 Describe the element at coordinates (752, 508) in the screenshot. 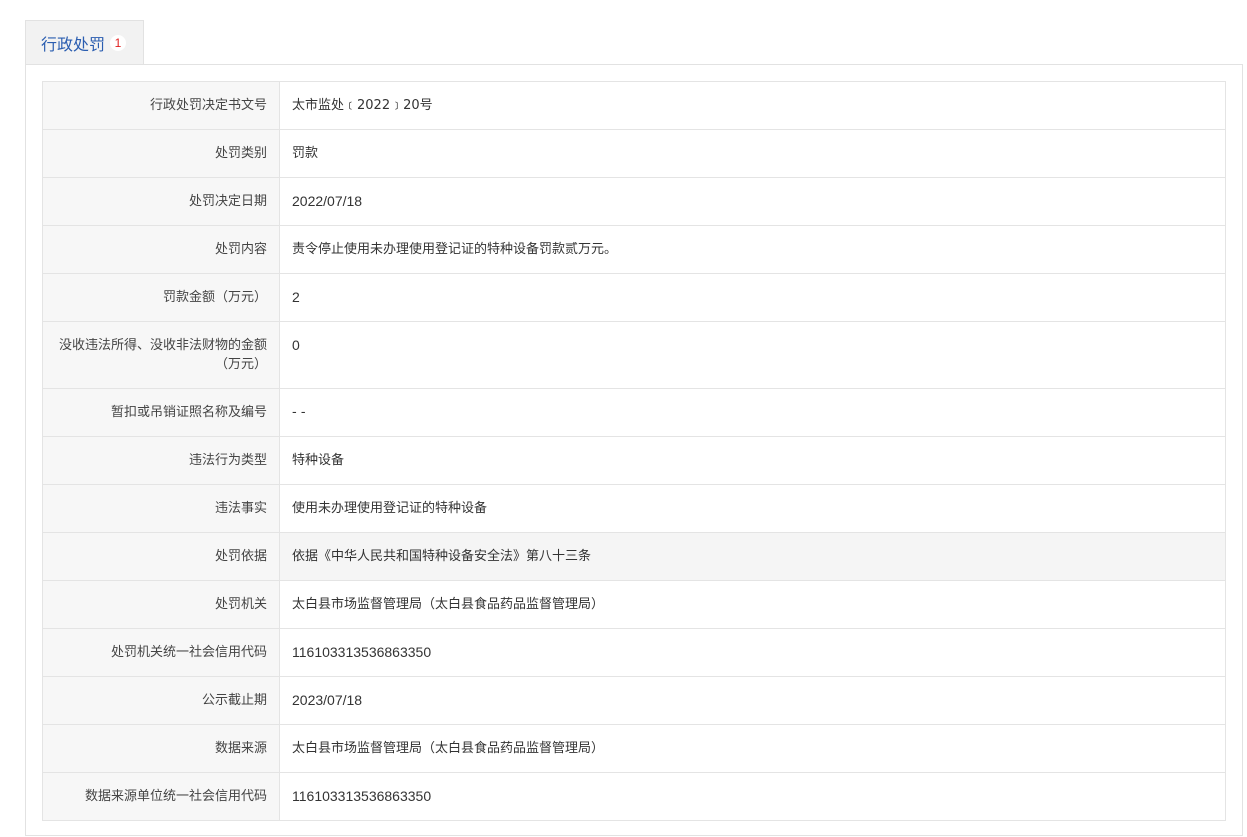

I see `row-value: 使用未办理使用登记证的特种设备` at that location.